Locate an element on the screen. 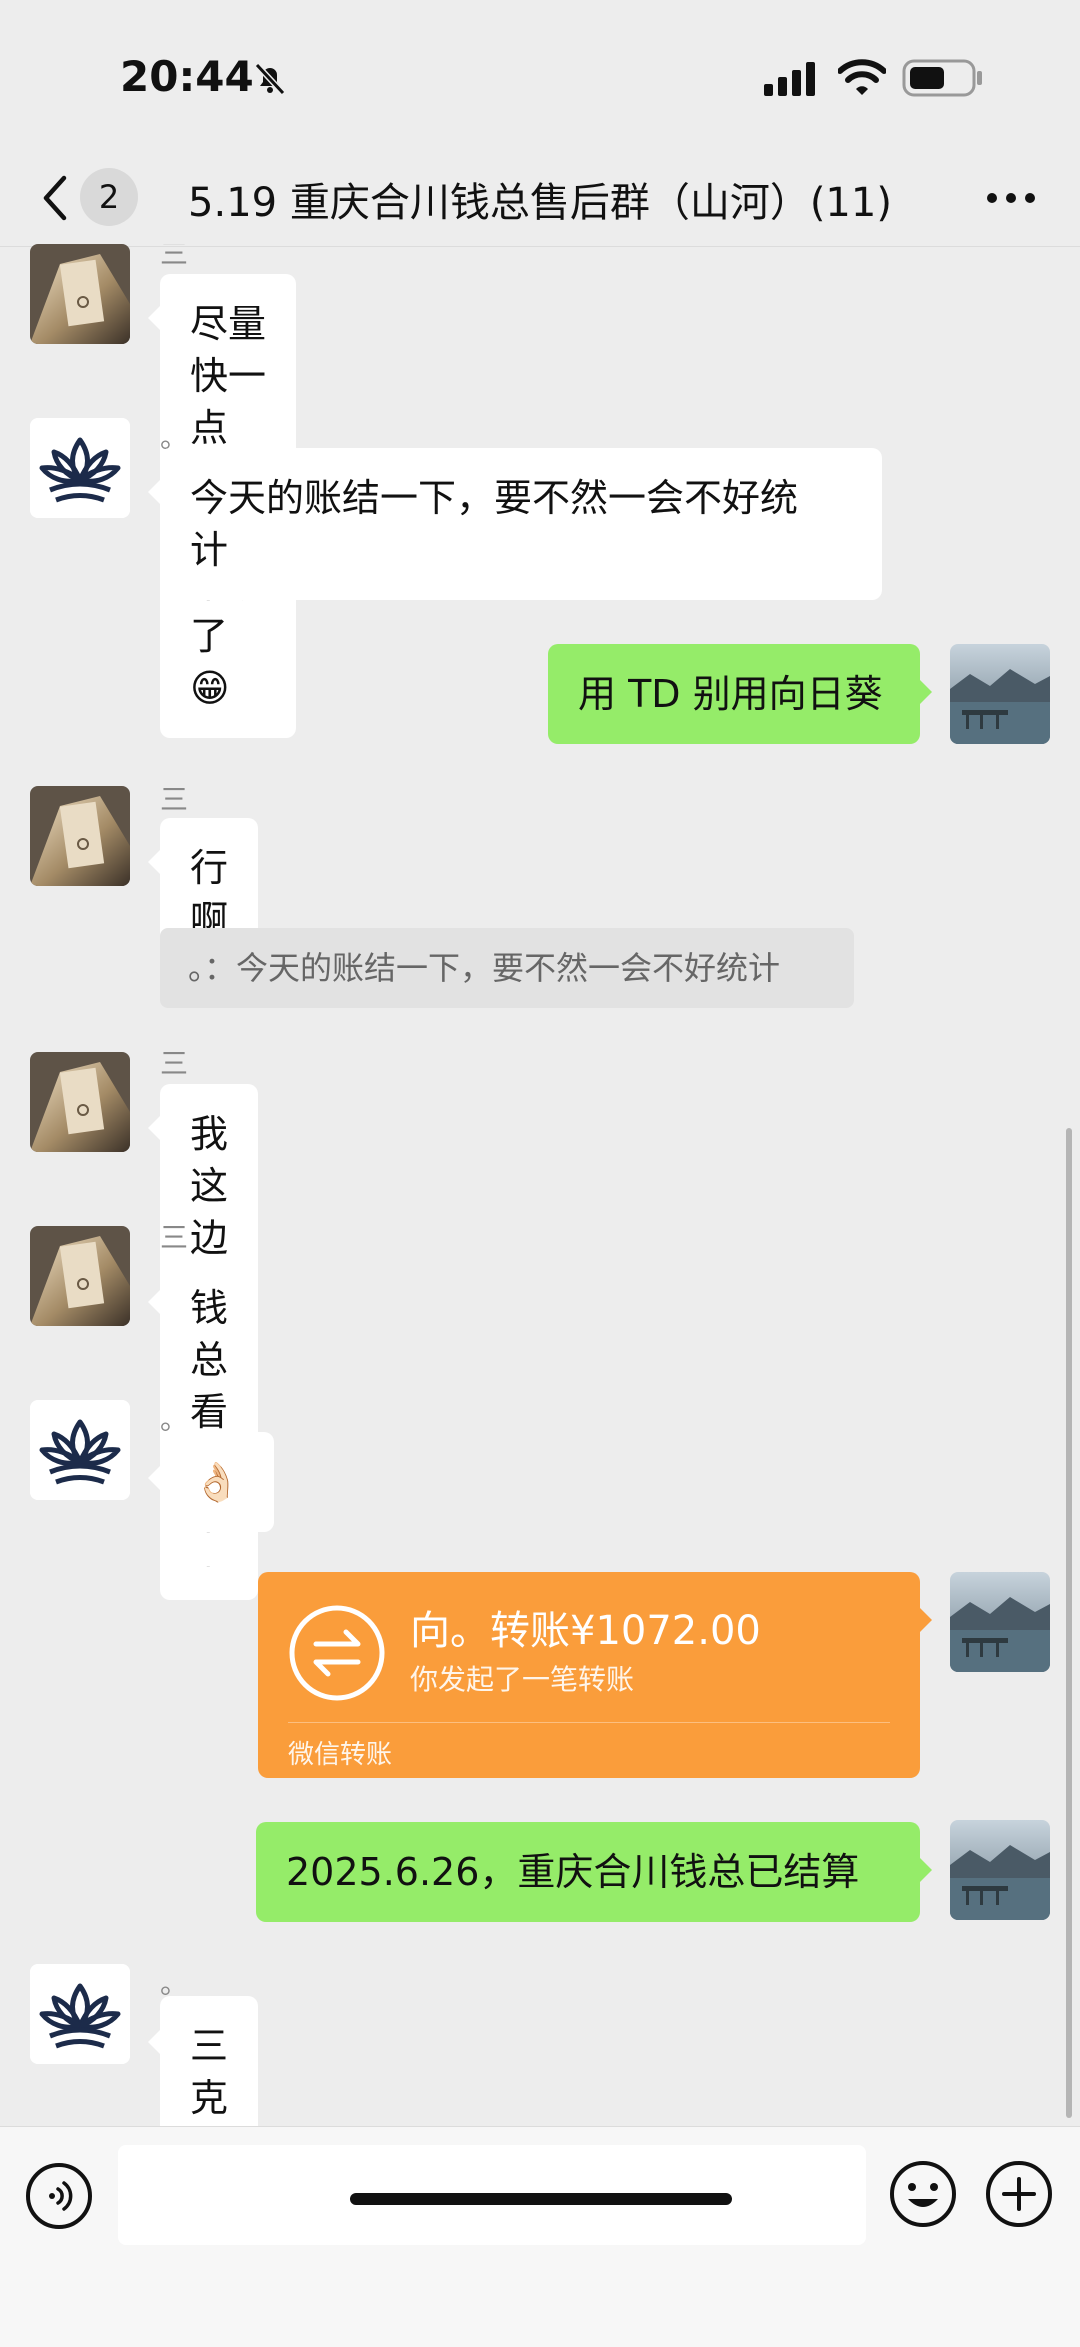 Image resolution: width=1080 pixels, height=2347 pixels. transfer-arrows-icon is located at coordinates (337, 1653).